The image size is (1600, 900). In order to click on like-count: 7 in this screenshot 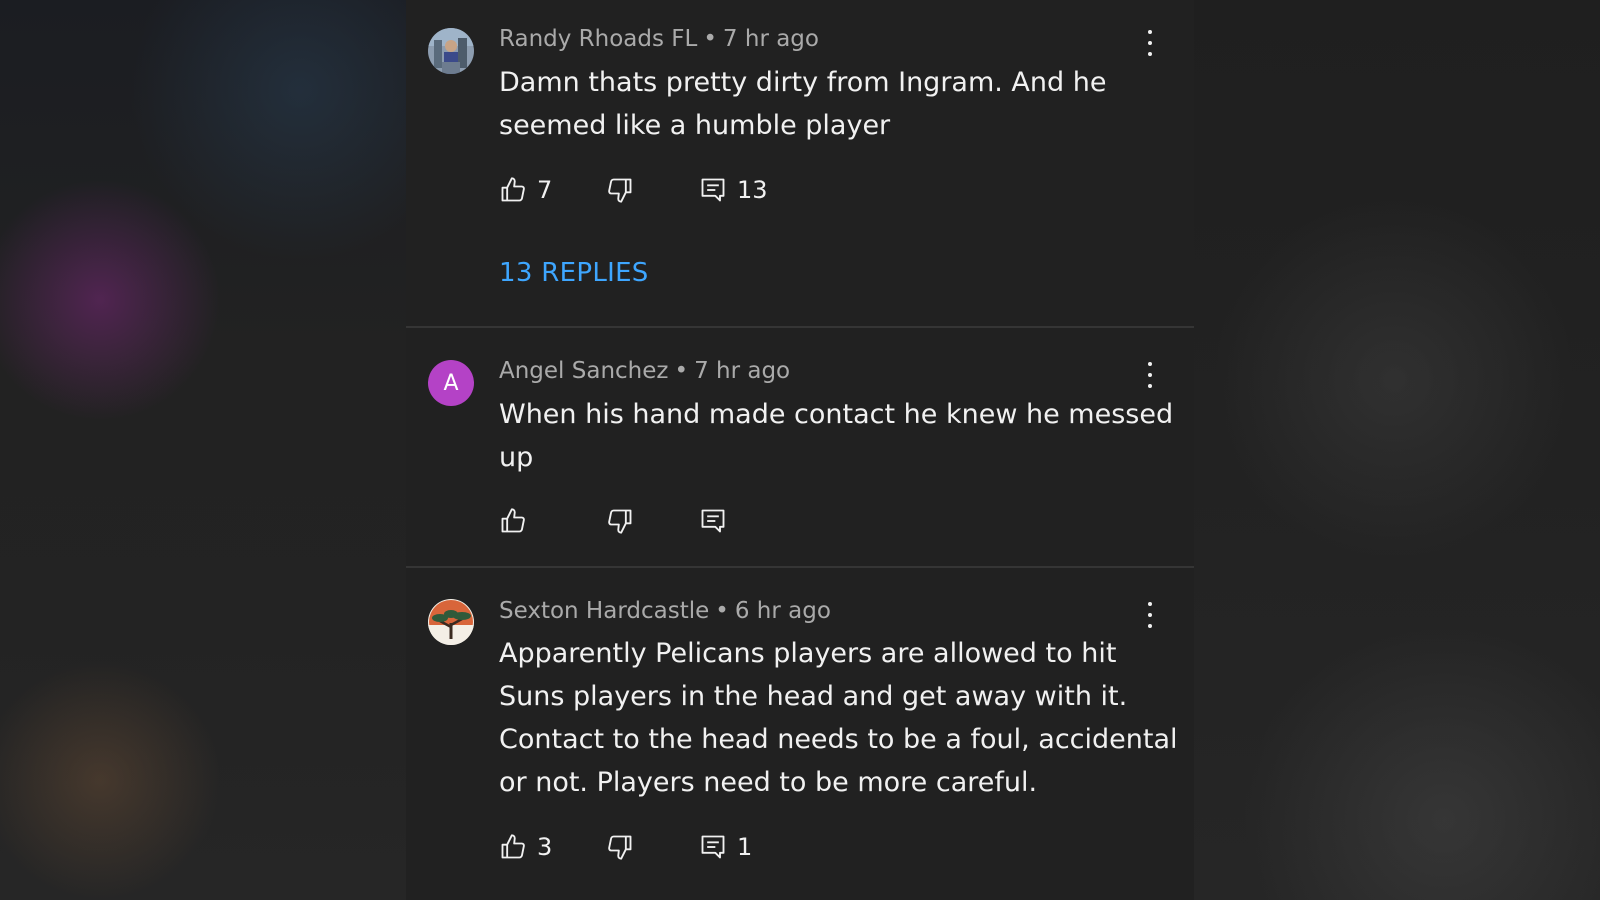, I will do `click(545, 190)`.